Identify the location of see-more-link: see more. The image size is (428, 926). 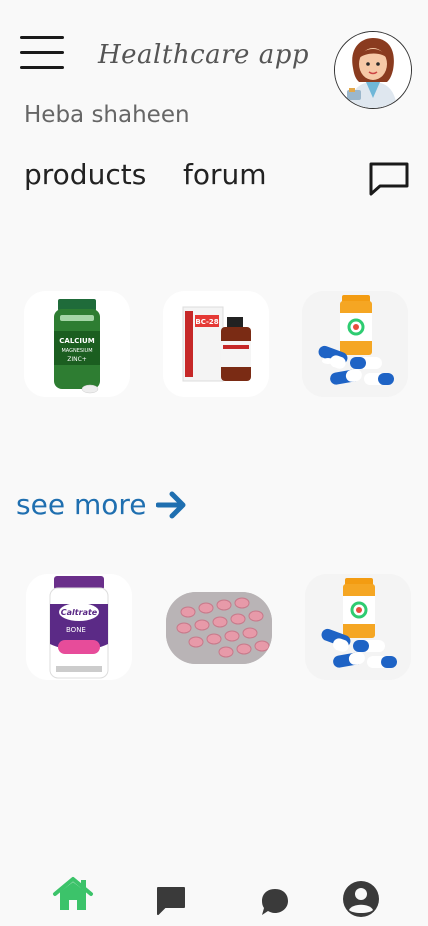
(102, 504).